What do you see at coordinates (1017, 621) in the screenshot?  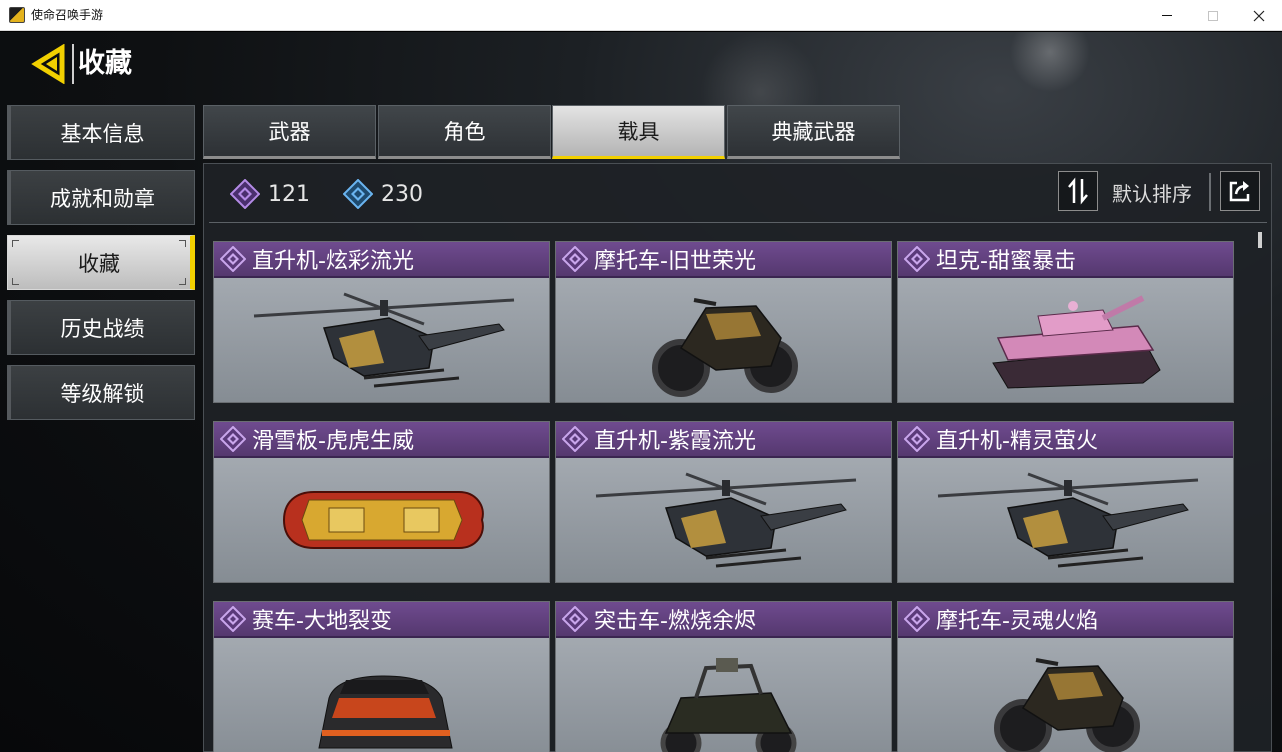 I see `vehicle-name: 摩托车-灵魂火焰` at bounding box center [1017, 621].